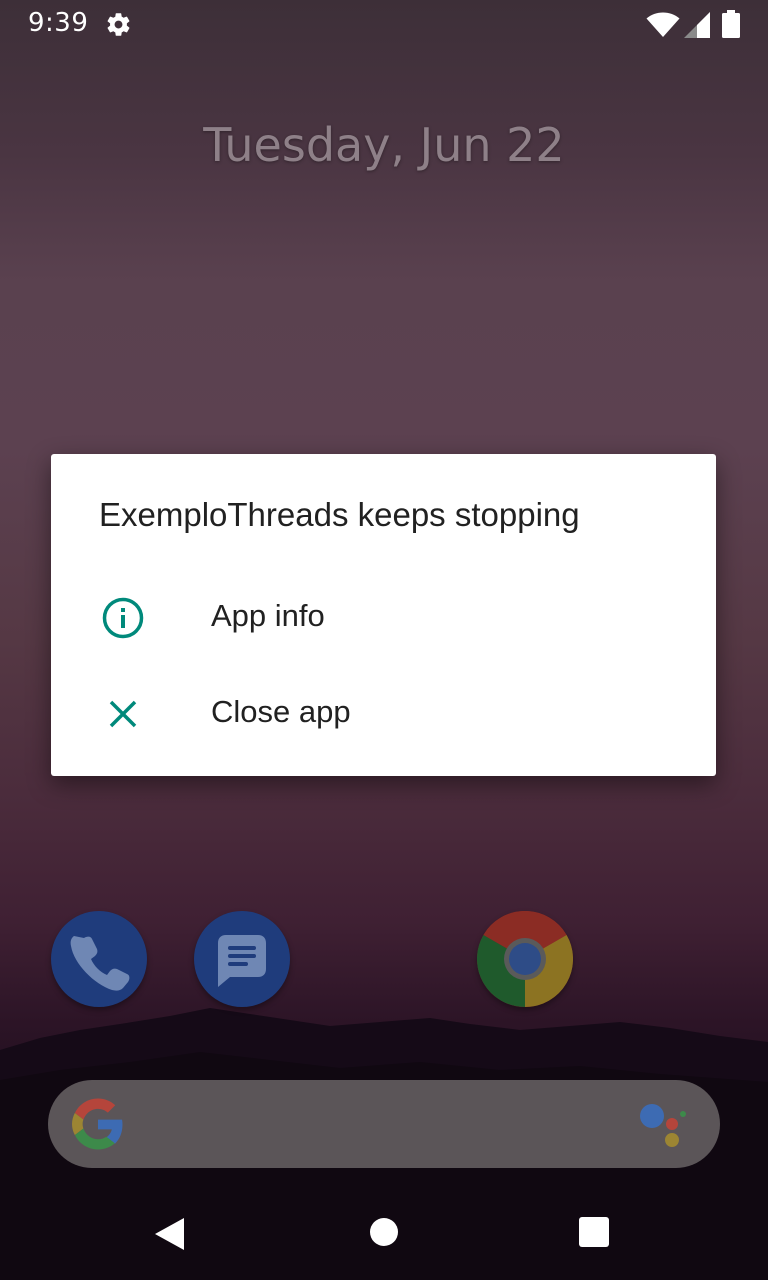 The width and height of the screenshot is (768, 1280). I want to click on messages-app-icon, so click(242, 959).